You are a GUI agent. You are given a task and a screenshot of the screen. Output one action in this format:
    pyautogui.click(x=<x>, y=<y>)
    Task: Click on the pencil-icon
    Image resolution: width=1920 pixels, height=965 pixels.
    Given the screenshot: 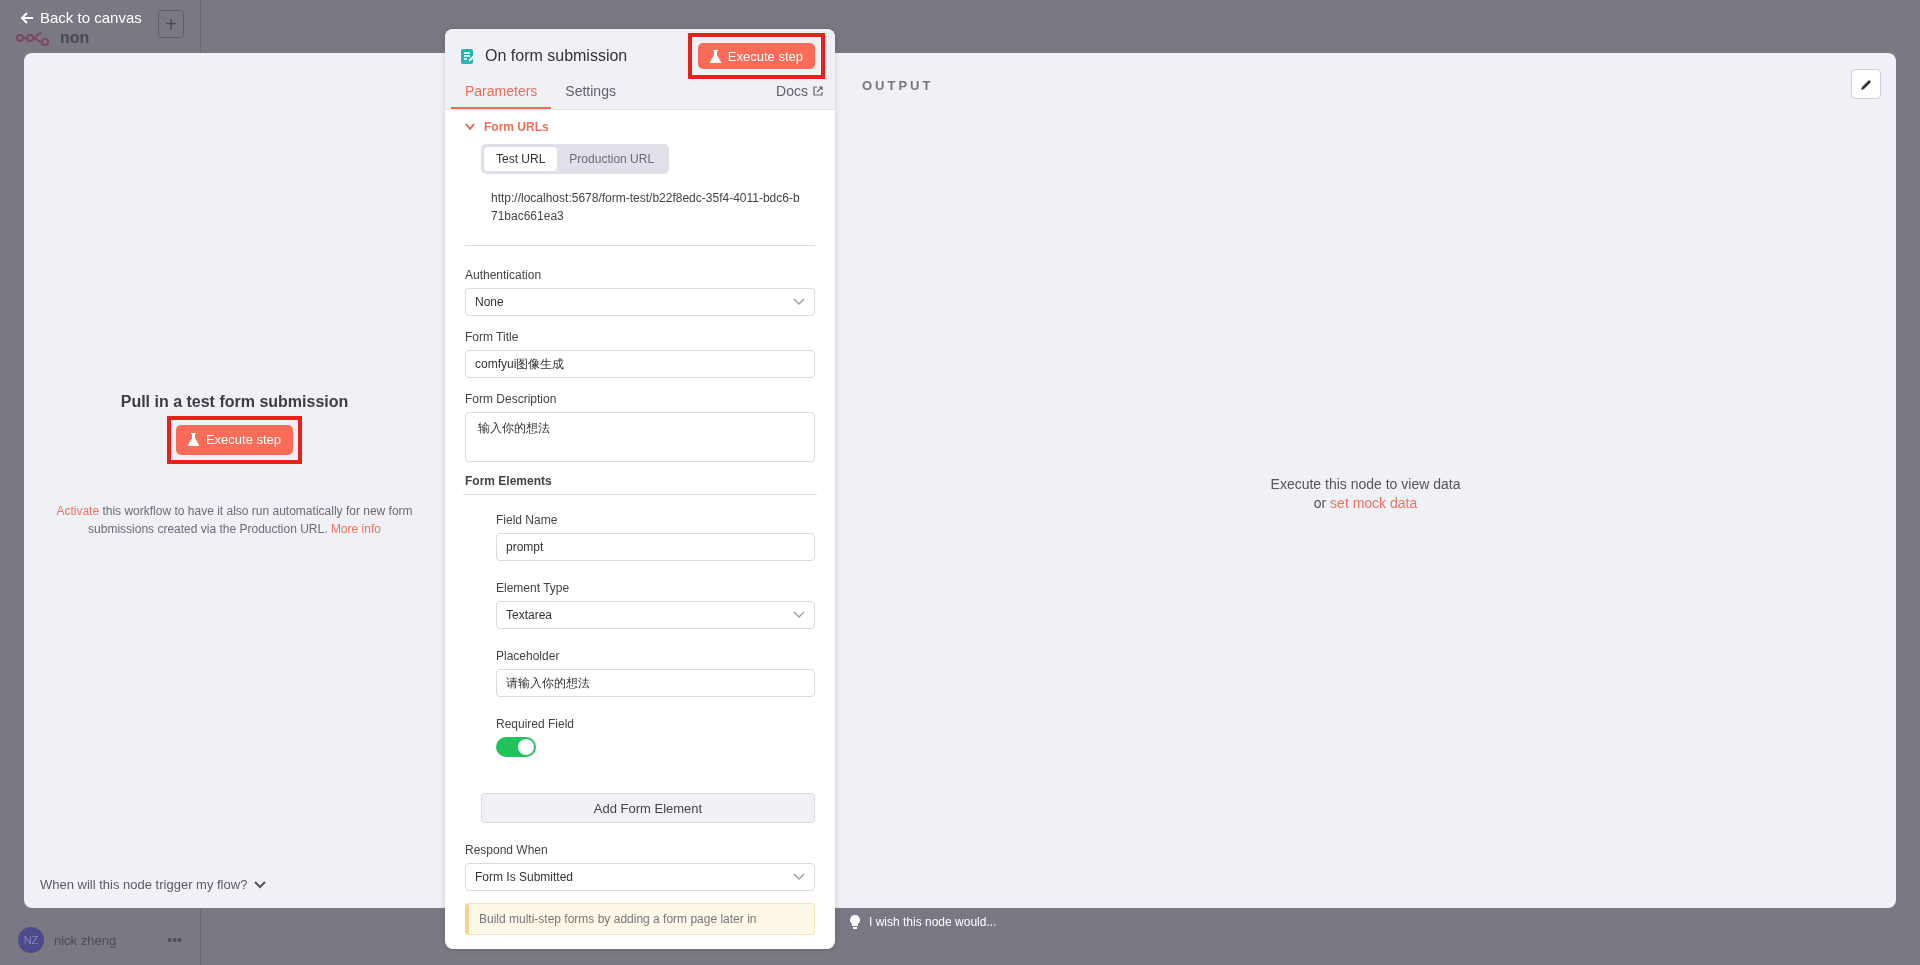 What is the action you would take?
    pyautogui.click(x=1866, y=84)
    